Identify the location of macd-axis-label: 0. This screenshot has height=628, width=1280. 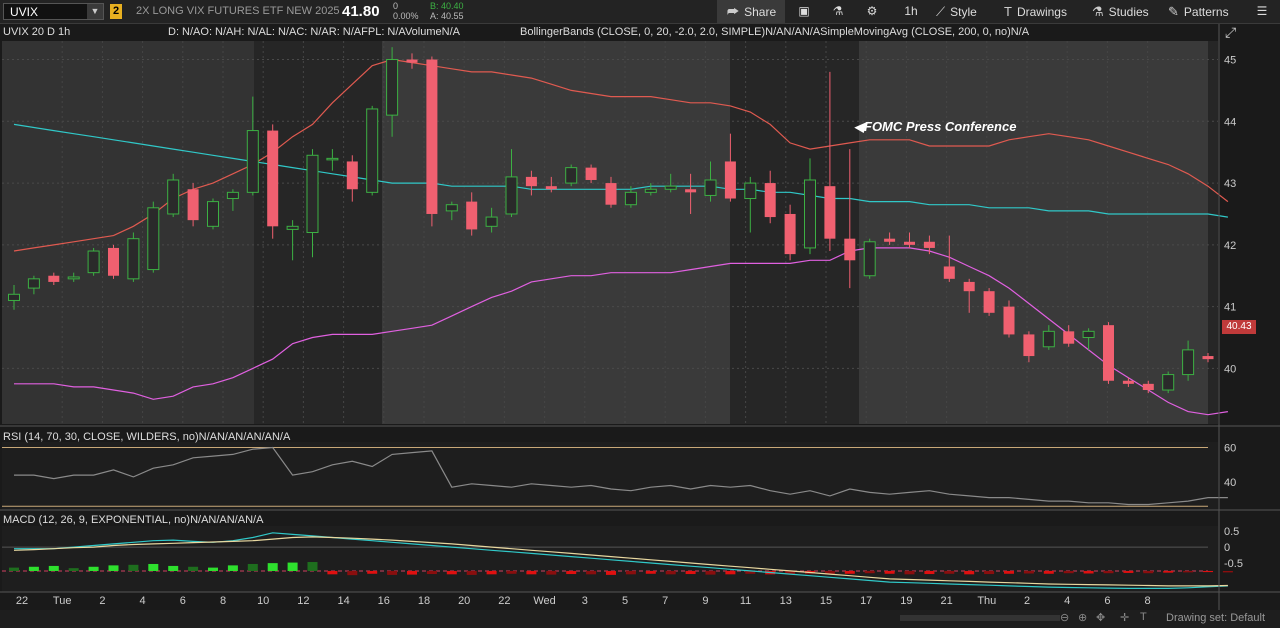
(1227, 548).